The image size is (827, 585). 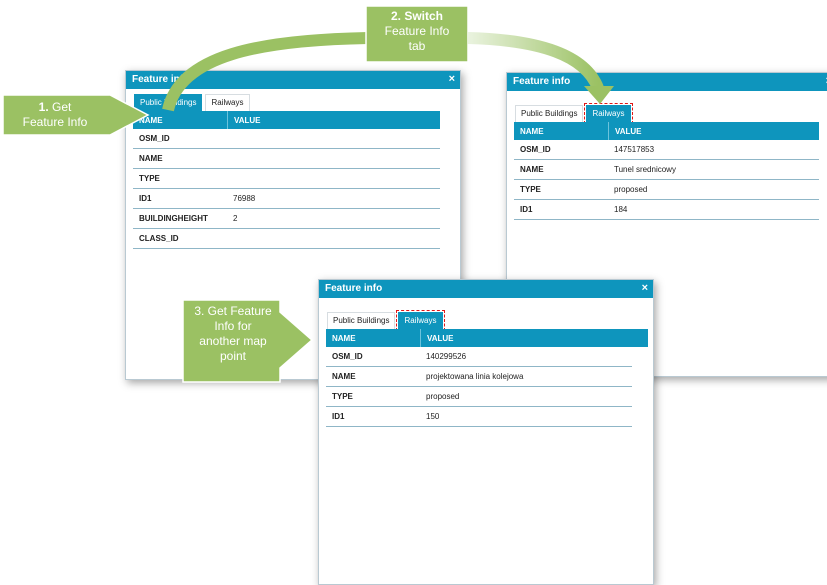 I want to click on field-value: 2, so click(x=235, y=218).